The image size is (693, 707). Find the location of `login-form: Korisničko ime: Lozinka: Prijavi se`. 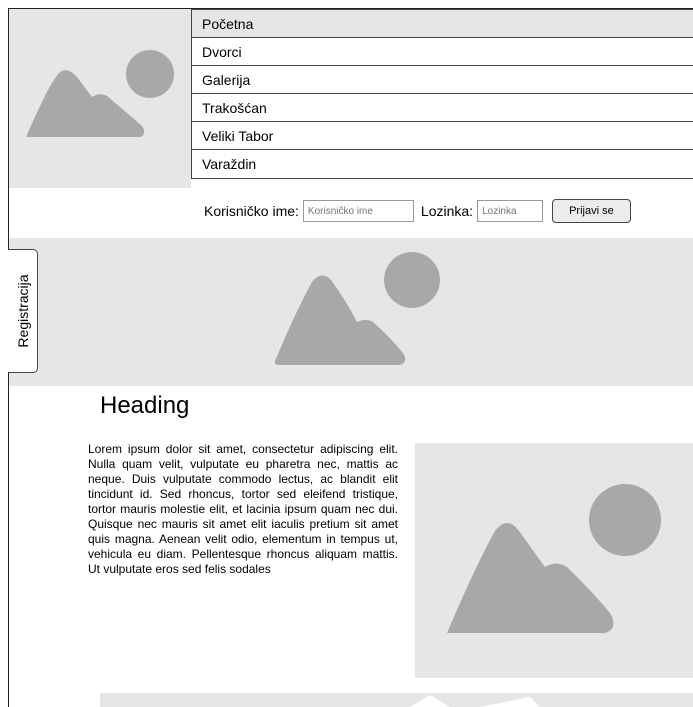

login-form: Korisničko ime: Lozinka: Prijavi se is located at coordinates (417, 211).